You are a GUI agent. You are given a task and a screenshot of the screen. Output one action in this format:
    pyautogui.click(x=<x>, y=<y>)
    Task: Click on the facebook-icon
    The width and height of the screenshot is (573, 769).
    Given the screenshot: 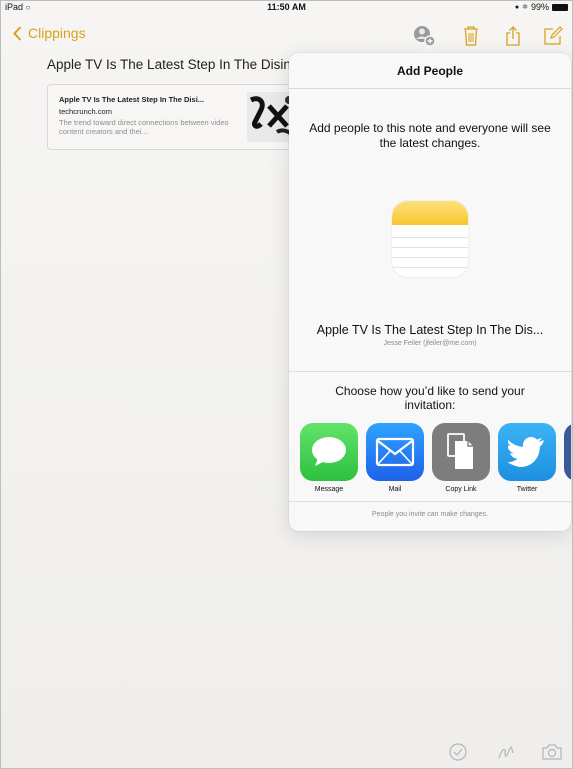 What is the action you would take?
    pyautogui.click(x=567, y=452)
    